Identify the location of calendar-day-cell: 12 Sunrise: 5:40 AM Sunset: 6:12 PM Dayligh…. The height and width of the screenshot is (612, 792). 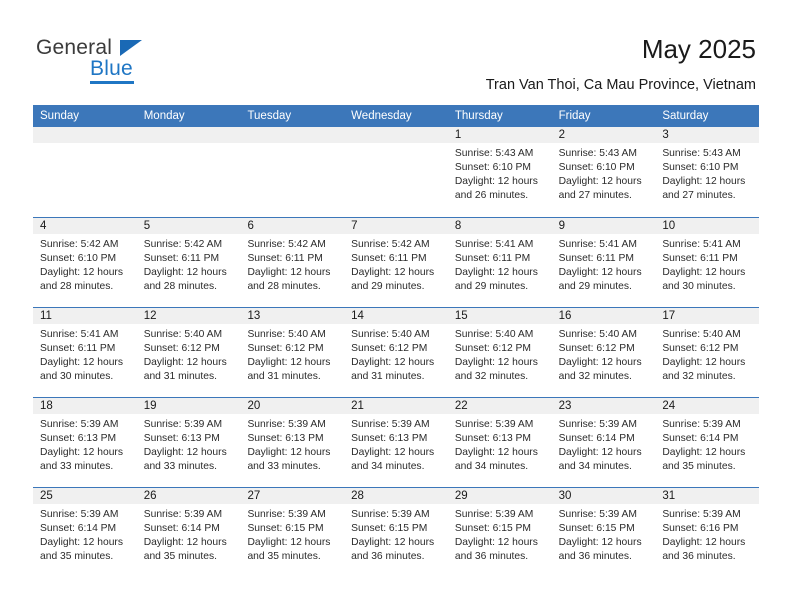
(188, 352).